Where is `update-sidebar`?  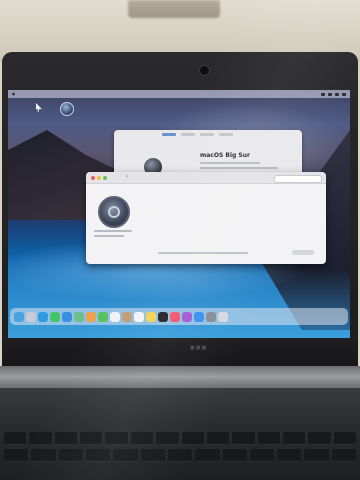
update-sidebar is located at coordinates (115, 235).